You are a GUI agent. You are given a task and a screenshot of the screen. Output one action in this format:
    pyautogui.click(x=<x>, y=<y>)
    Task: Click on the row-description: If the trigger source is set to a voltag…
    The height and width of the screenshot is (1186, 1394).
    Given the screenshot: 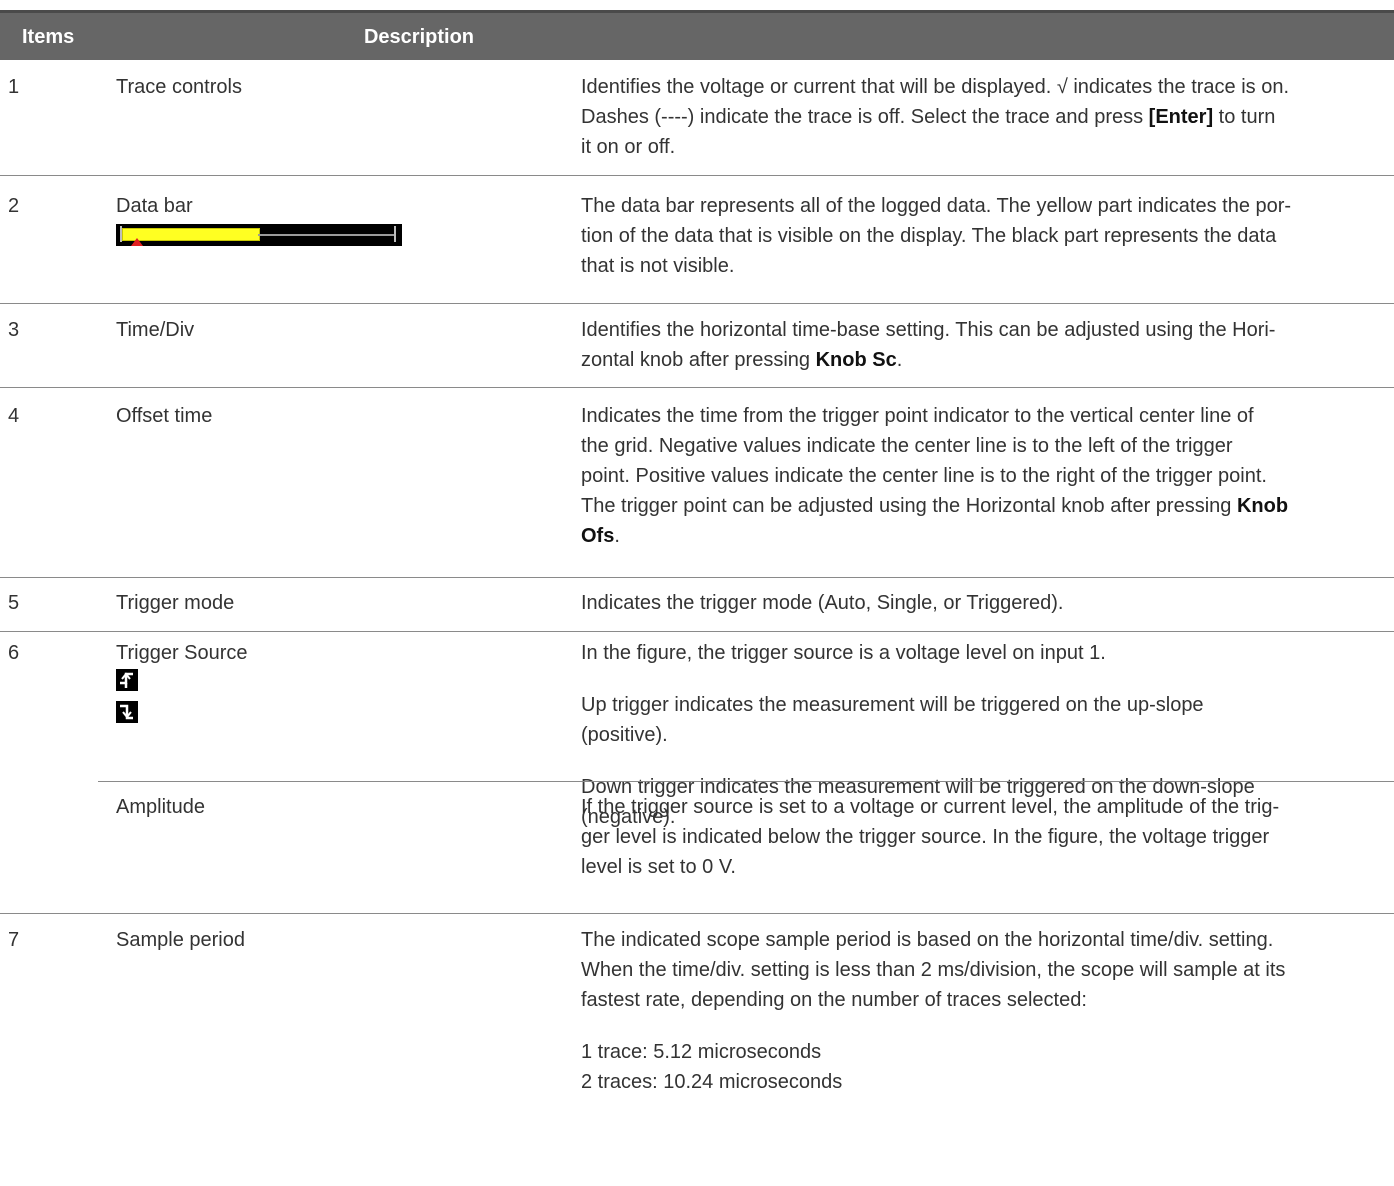 What is the action you would take?
    pyautogui.click(x=930, y=837)
    